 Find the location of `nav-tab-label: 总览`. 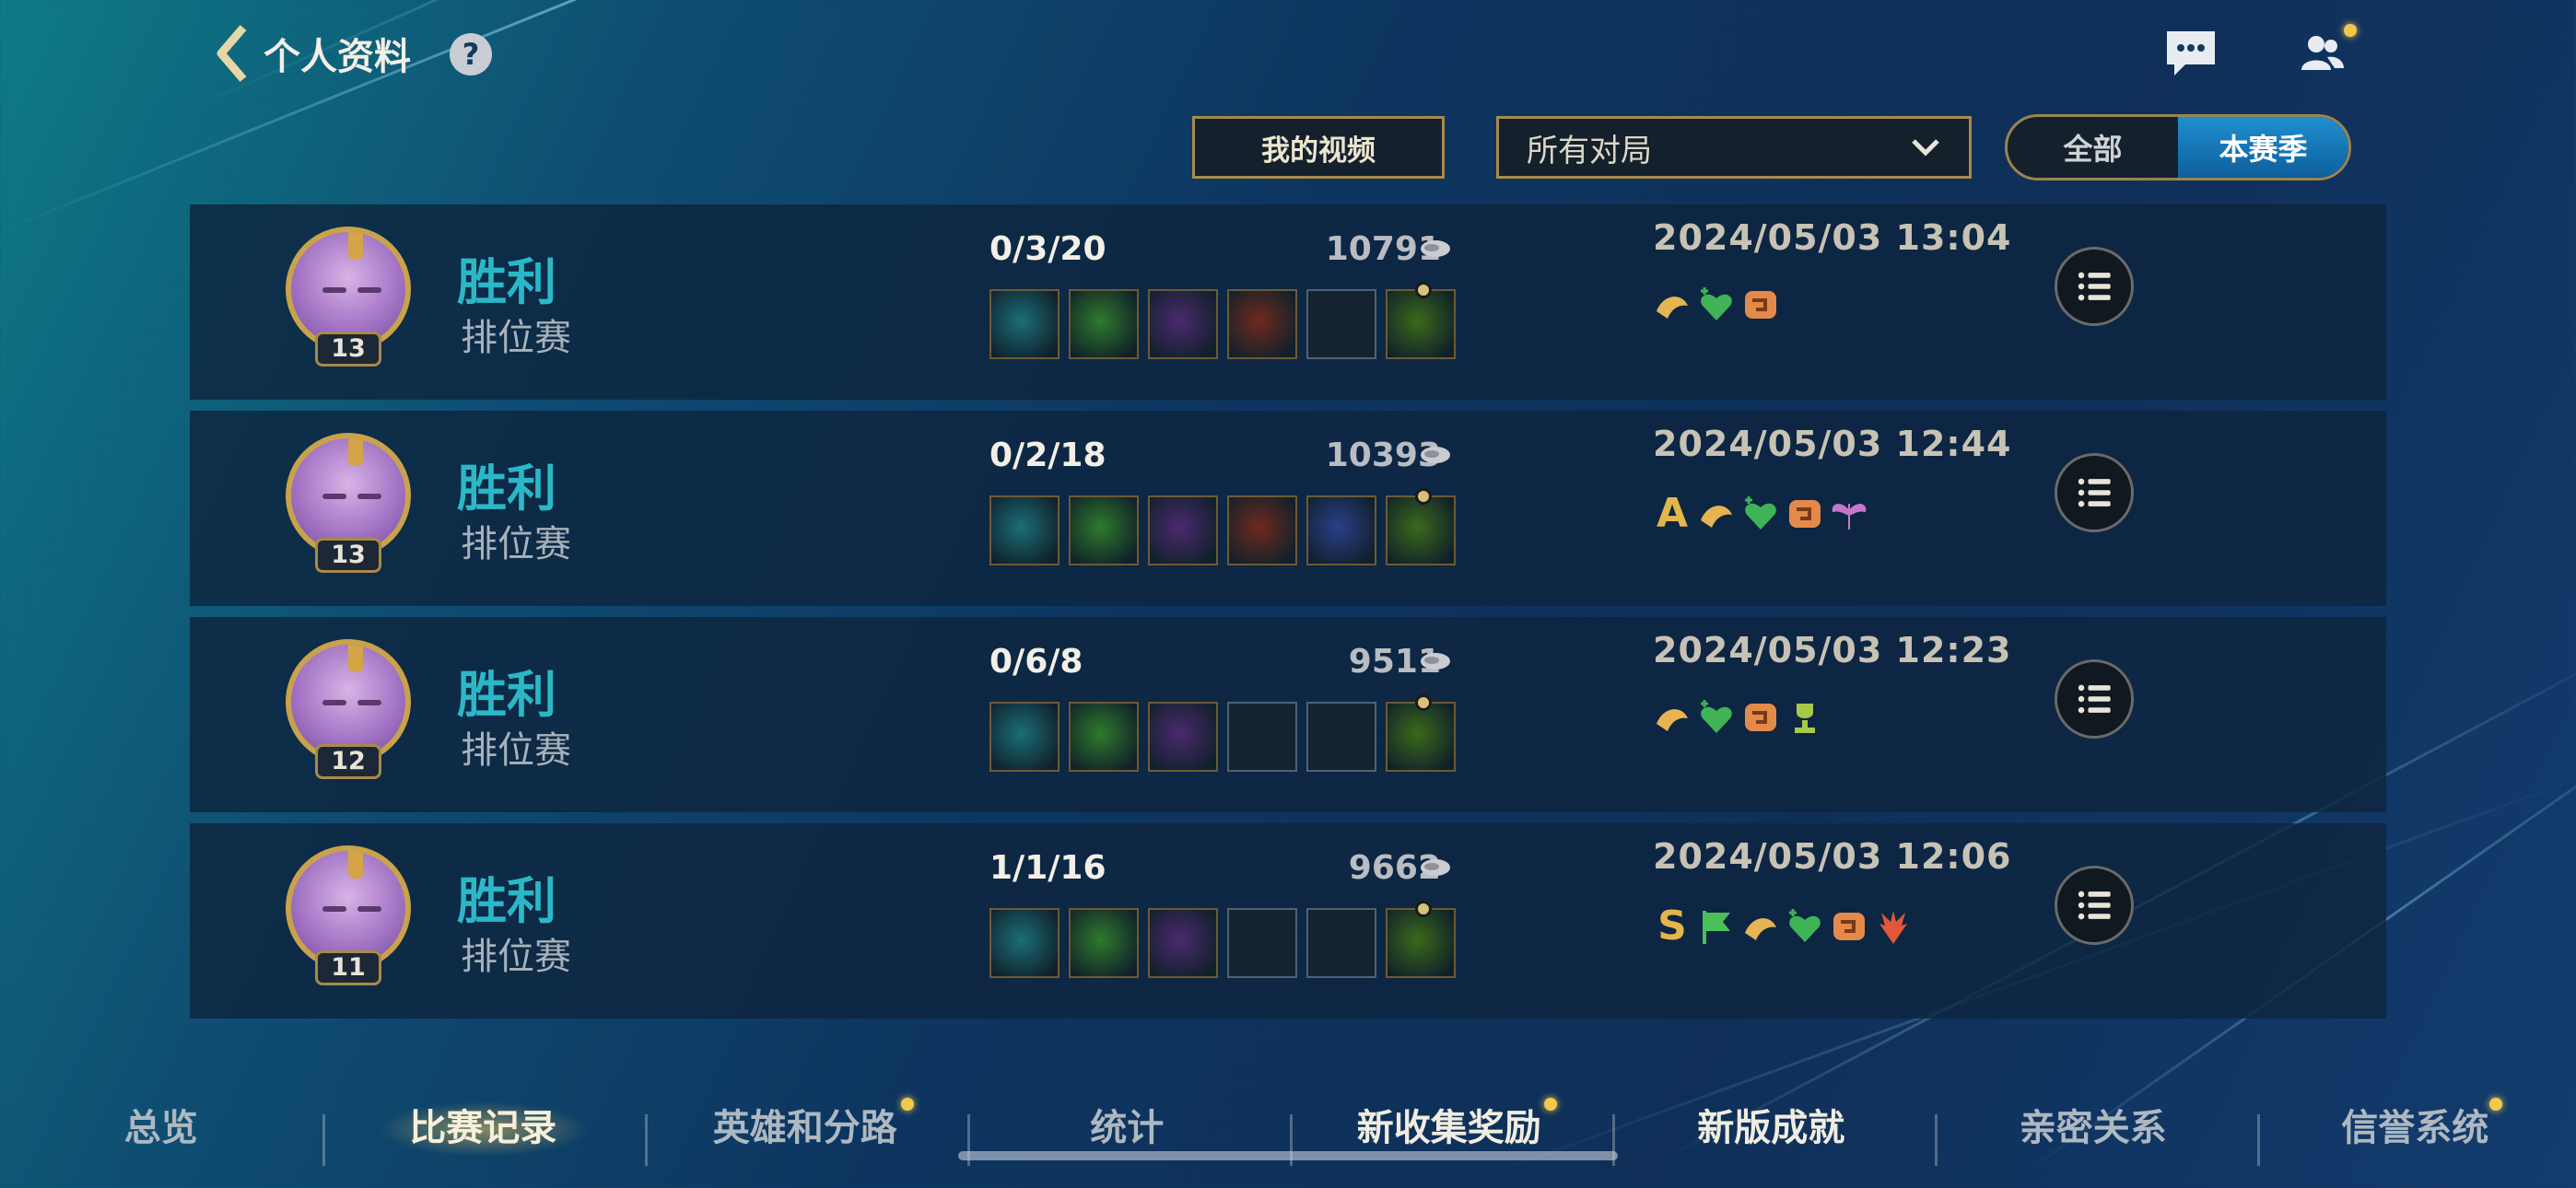

nav-tab-label: 总览 is located at coordinates (160, 1128).